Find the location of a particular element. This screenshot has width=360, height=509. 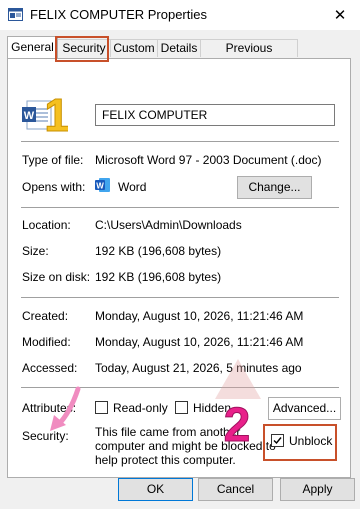

unblock-checkbox is located at coordinates (277, 440).